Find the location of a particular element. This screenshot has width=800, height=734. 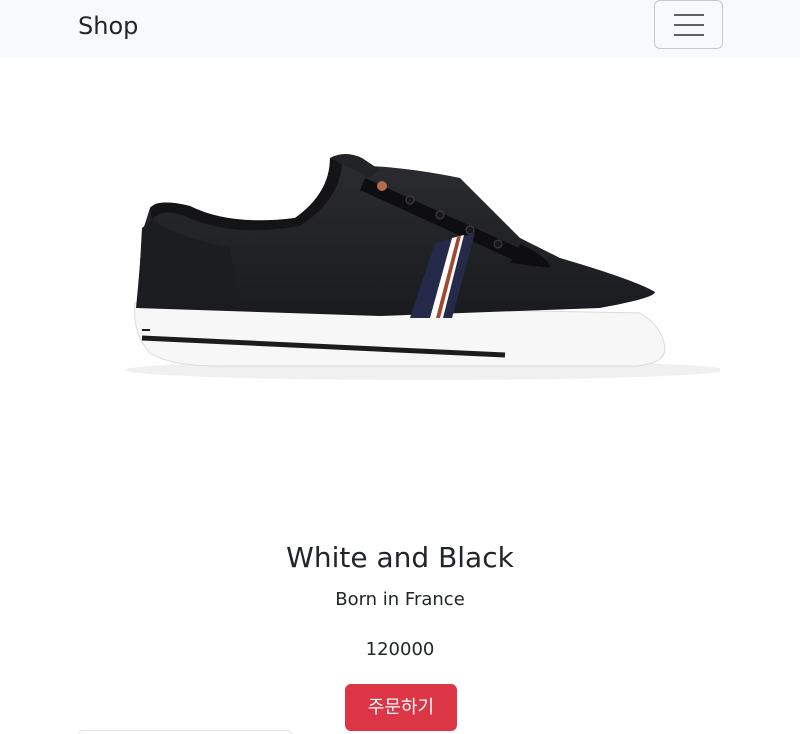

hamburger-menu-icon is located at coordinates (689, 25).